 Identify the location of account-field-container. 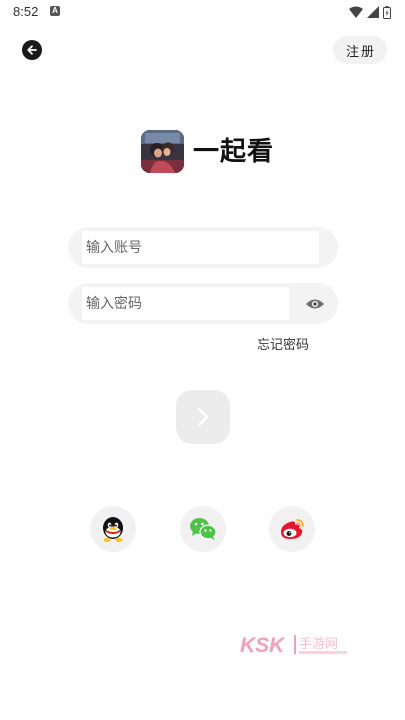
(203, 247).